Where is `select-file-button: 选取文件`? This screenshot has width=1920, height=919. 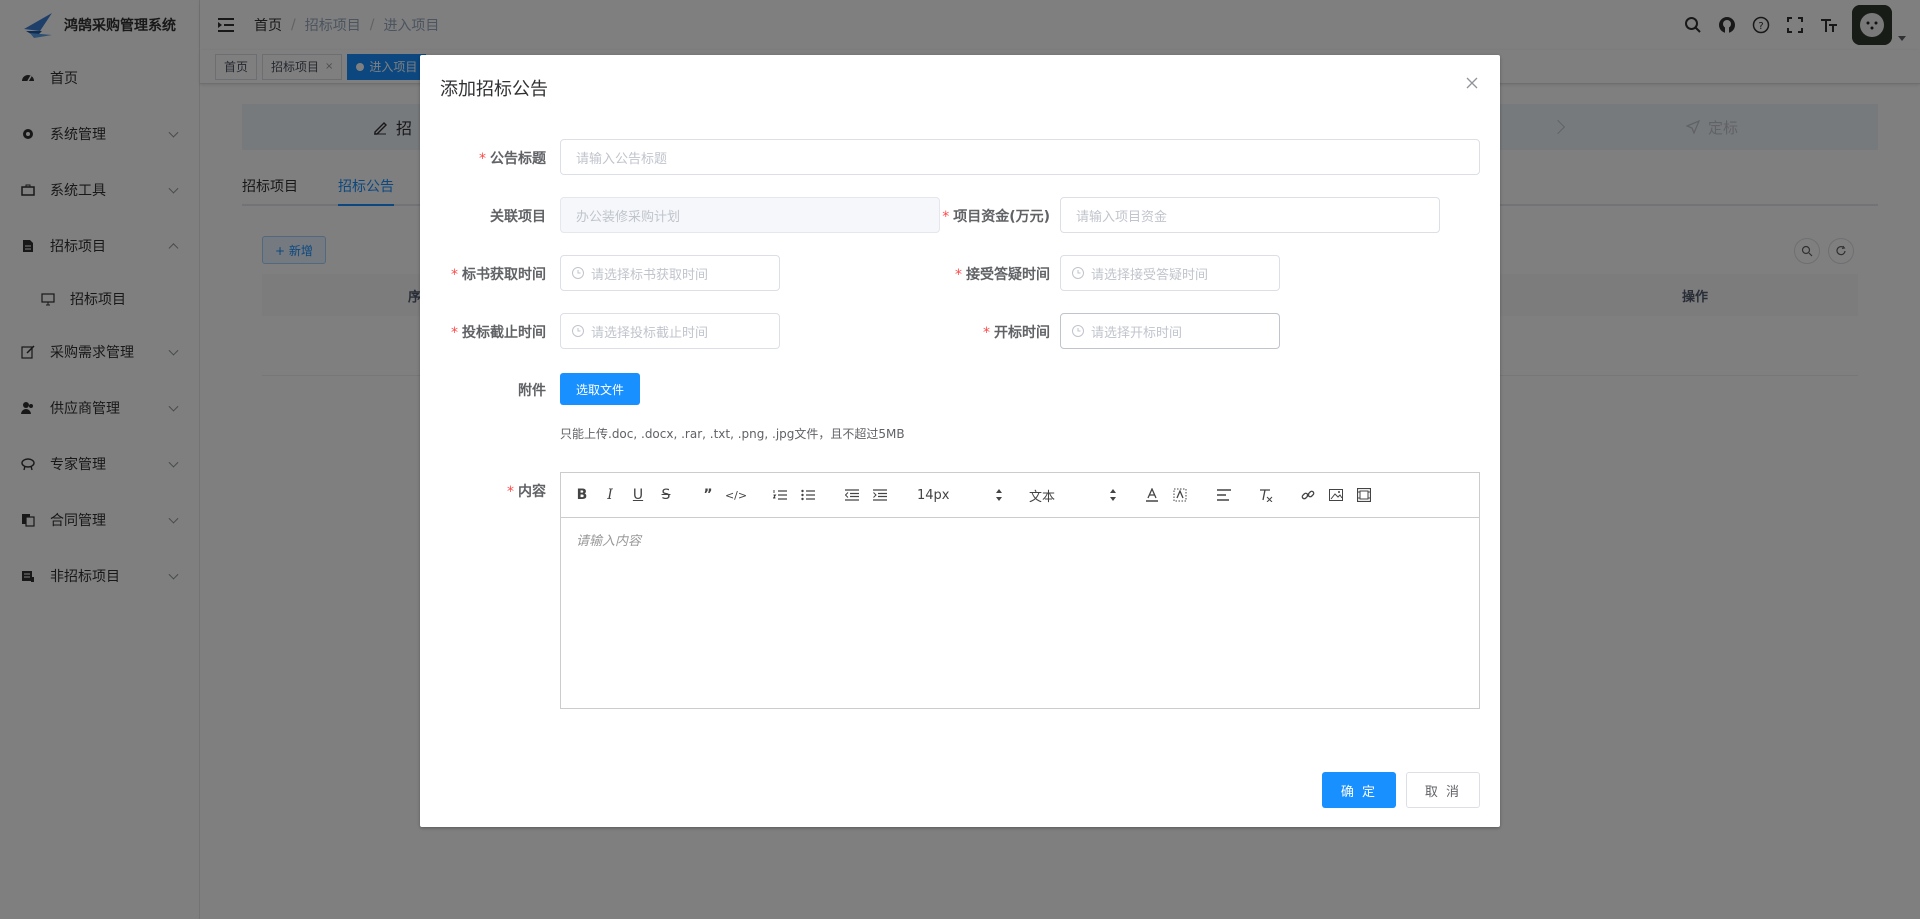
select-file-button: 选取文件 is located at coordinates (600, 389).